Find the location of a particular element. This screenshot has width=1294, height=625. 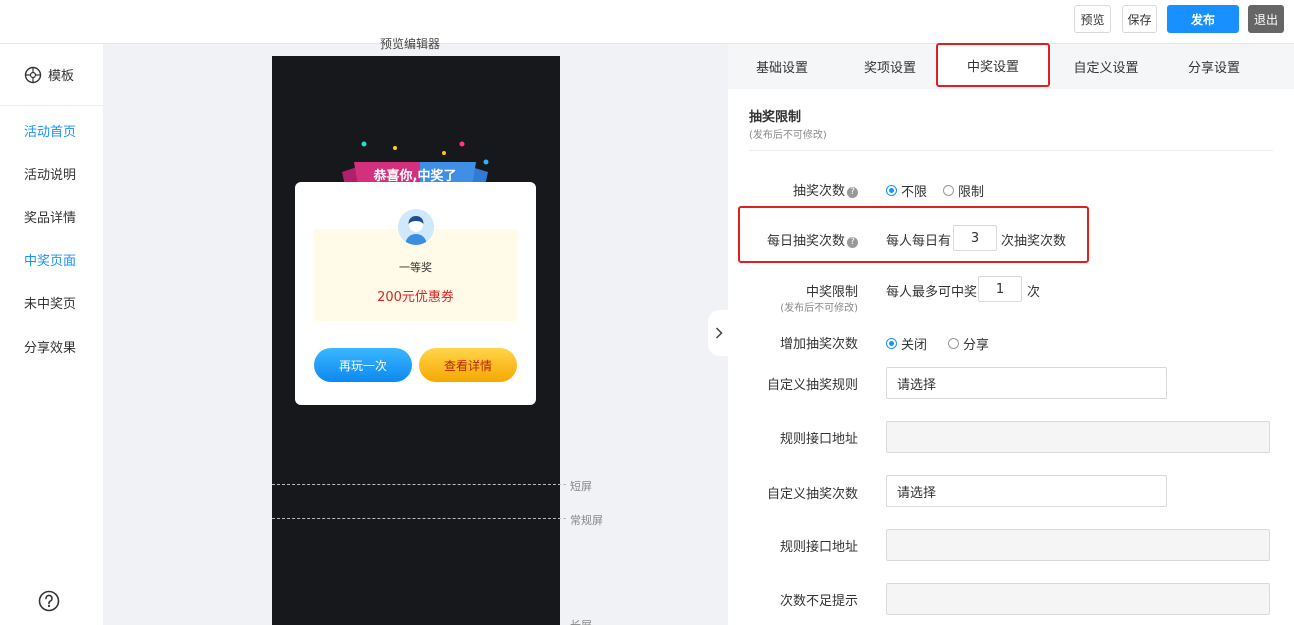

section-subtitle: (发布后不可修改) is located at coordinates (788, 135).